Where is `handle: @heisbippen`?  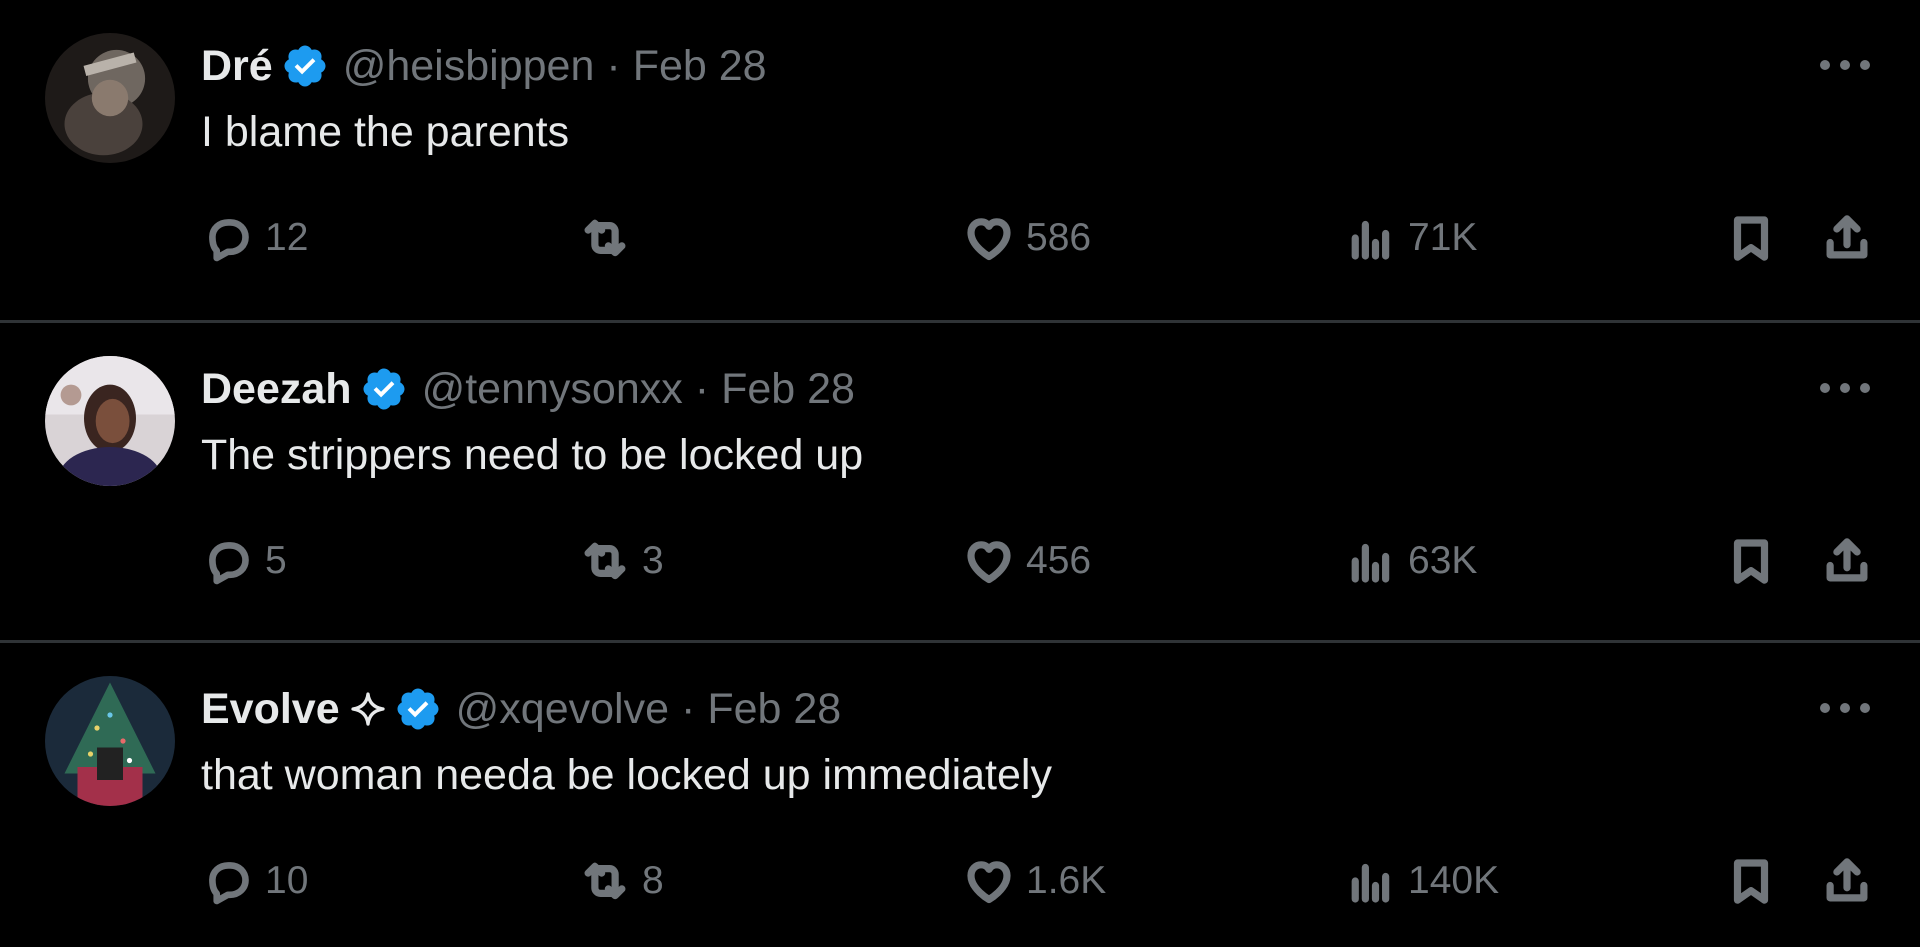
handle: @heisbippen is located at coordinates (469, 66).